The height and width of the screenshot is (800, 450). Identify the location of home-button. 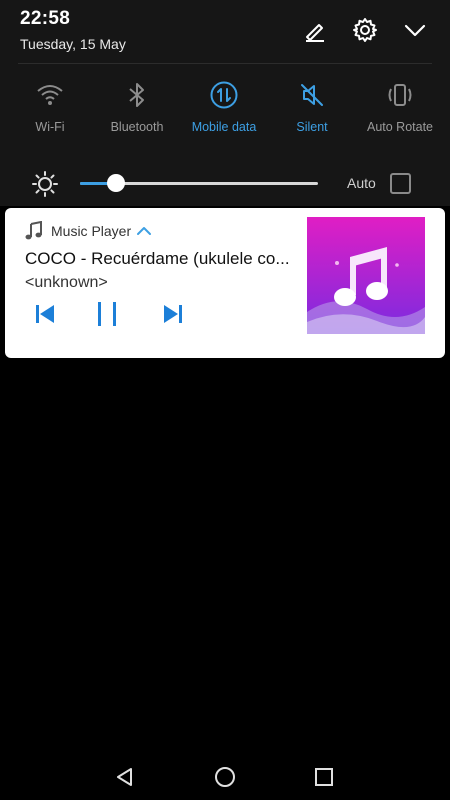
(225, 777).